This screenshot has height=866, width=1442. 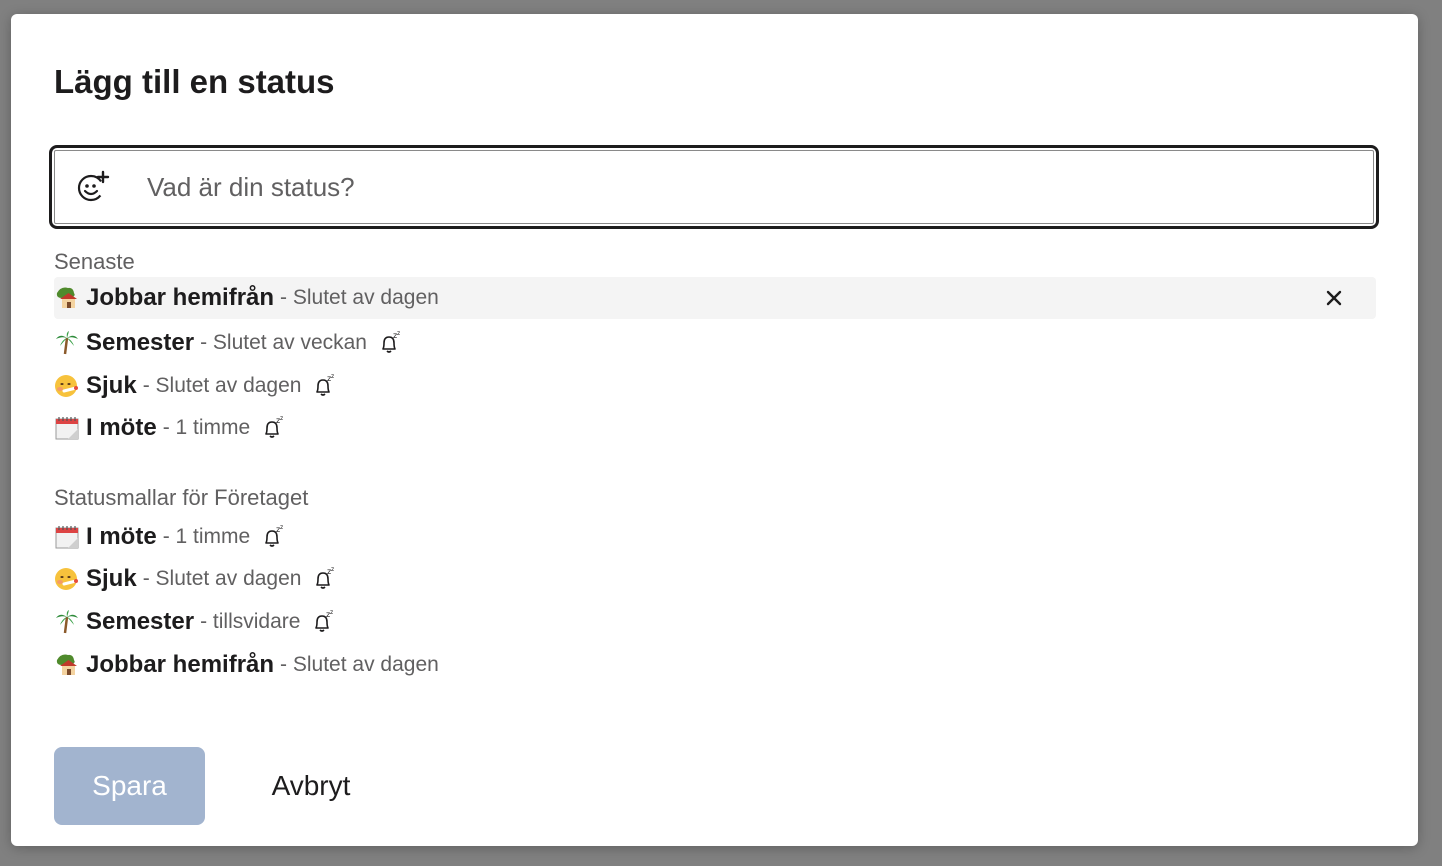 I want to click on recent-item-i-mote: I möte - 1 timme z z, so click(x=715, y=428).